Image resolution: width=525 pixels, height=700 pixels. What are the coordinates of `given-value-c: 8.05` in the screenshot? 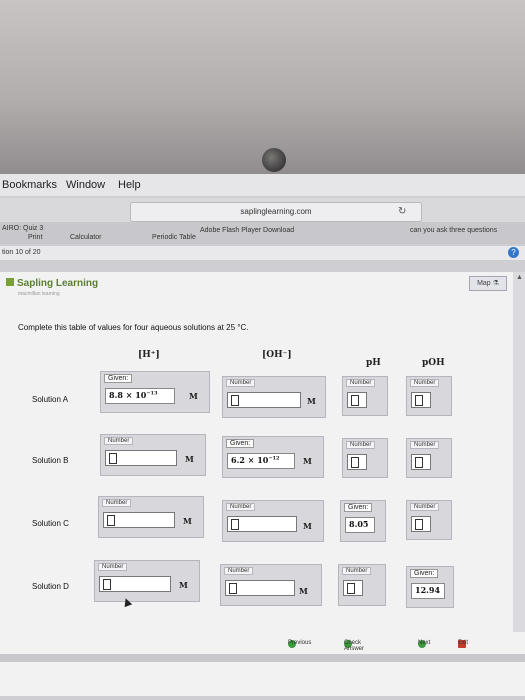 It's located at (360, 525).